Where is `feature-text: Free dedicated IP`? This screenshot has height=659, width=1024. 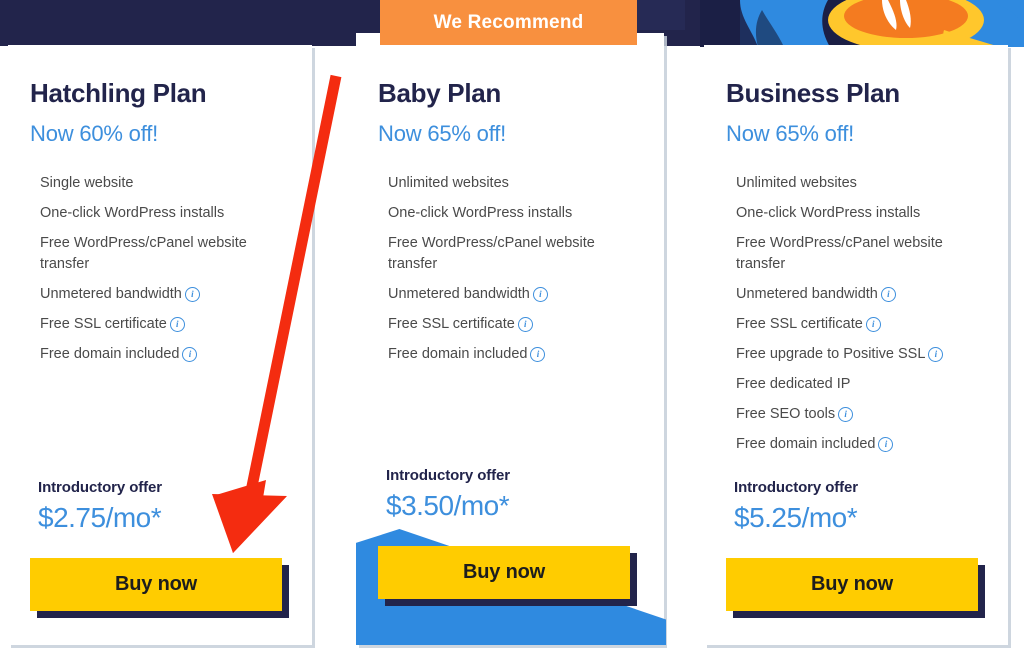 feature-text: Free dedicated IP is located at coordinates (793, 384).